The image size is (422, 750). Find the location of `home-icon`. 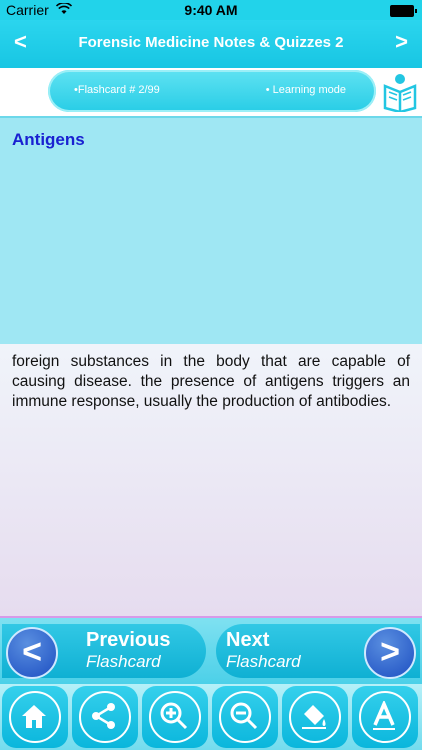

home-icon is located at coordinates (34, 716).